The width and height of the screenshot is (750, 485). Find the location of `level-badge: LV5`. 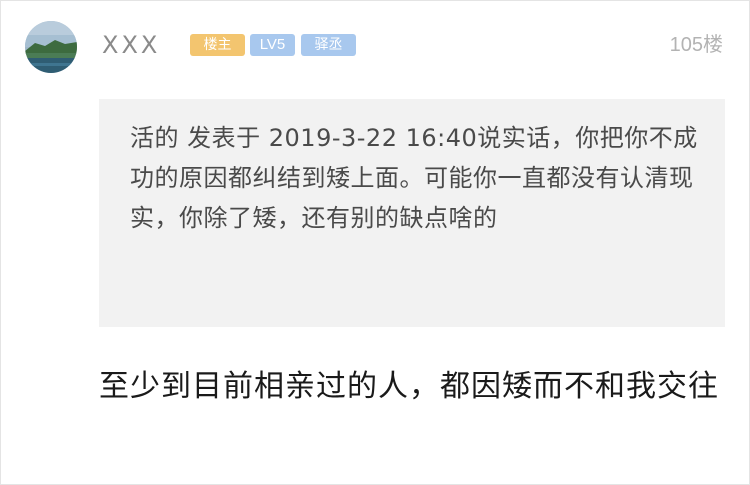

level-badge: LV5 is located at coordinates (272, 45).